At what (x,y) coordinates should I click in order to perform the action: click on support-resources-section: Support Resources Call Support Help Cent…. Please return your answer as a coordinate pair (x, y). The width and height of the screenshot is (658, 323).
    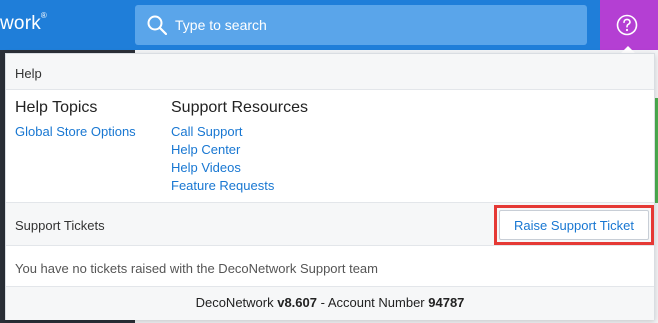
    Looking at the image, I should click on (239, 147).